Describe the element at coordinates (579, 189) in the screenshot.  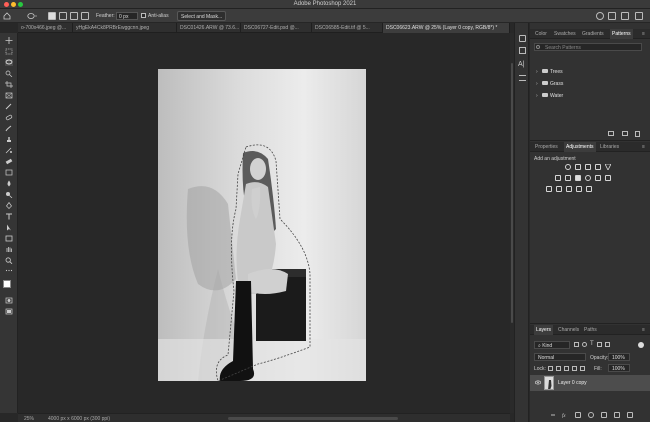
I see `gradient-map-icon` at that location.